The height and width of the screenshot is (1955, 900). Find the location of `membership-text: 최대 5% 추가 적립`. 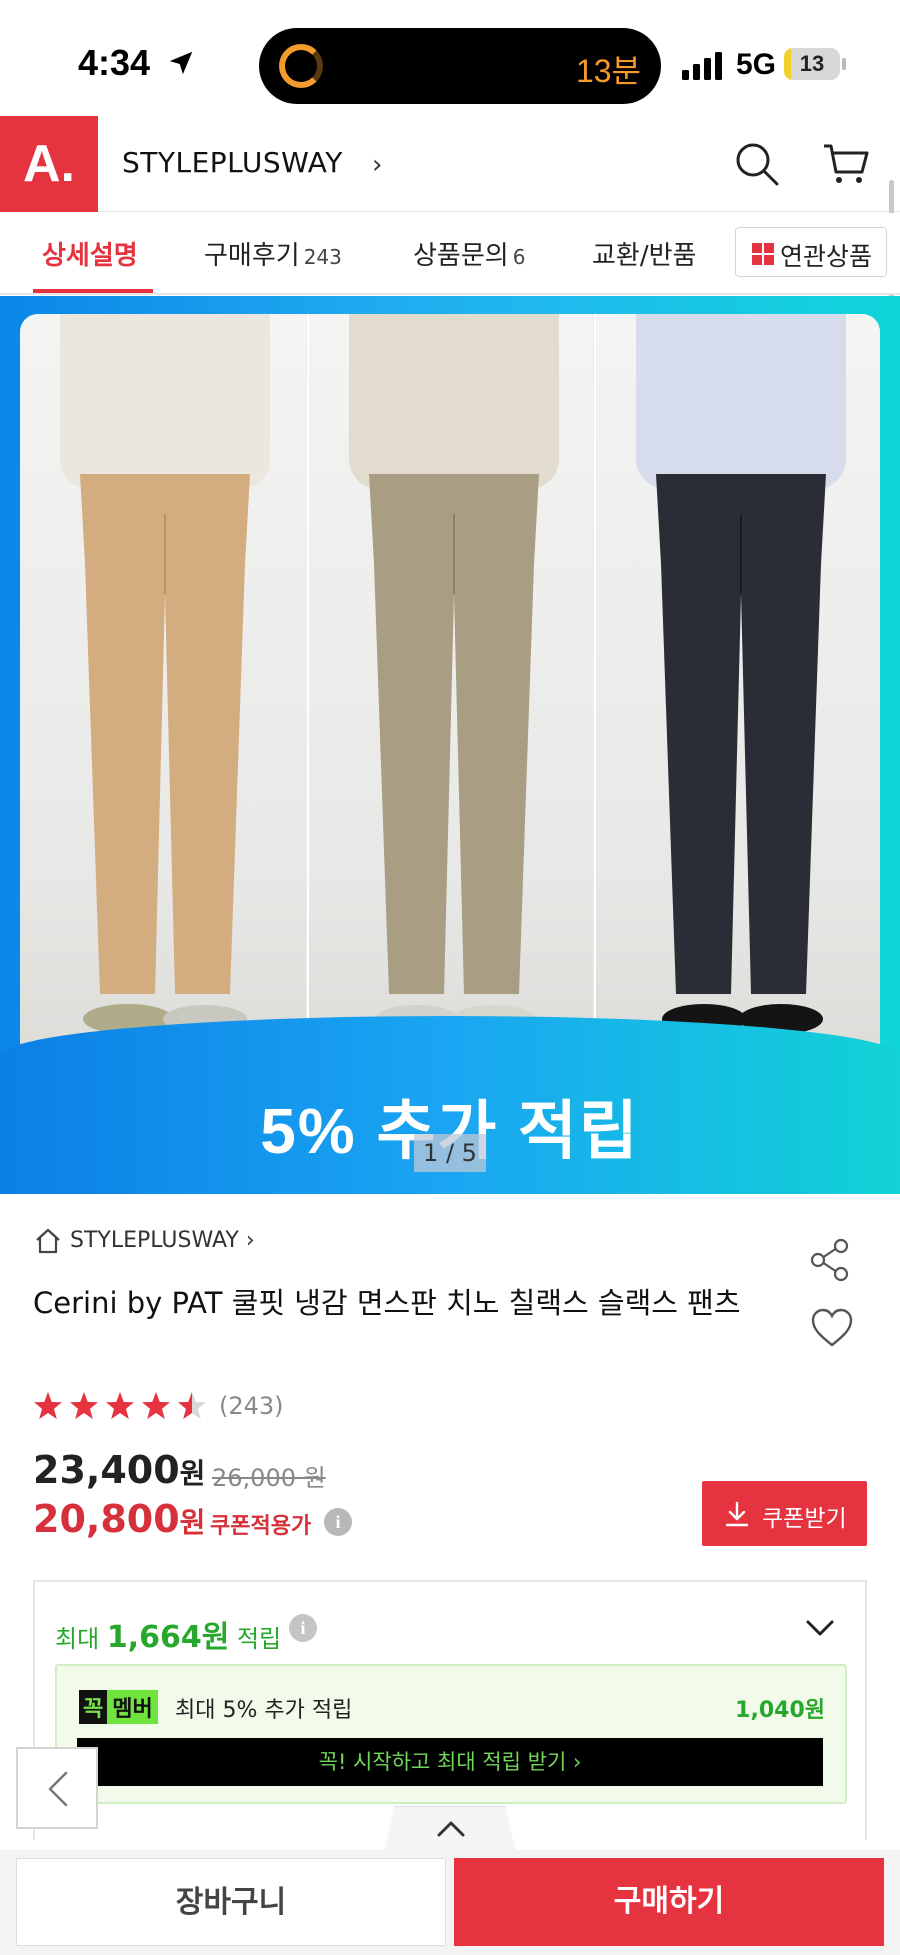

membership-text: 최대 5% 추가 적립 is located at coordinates (264, 1710).